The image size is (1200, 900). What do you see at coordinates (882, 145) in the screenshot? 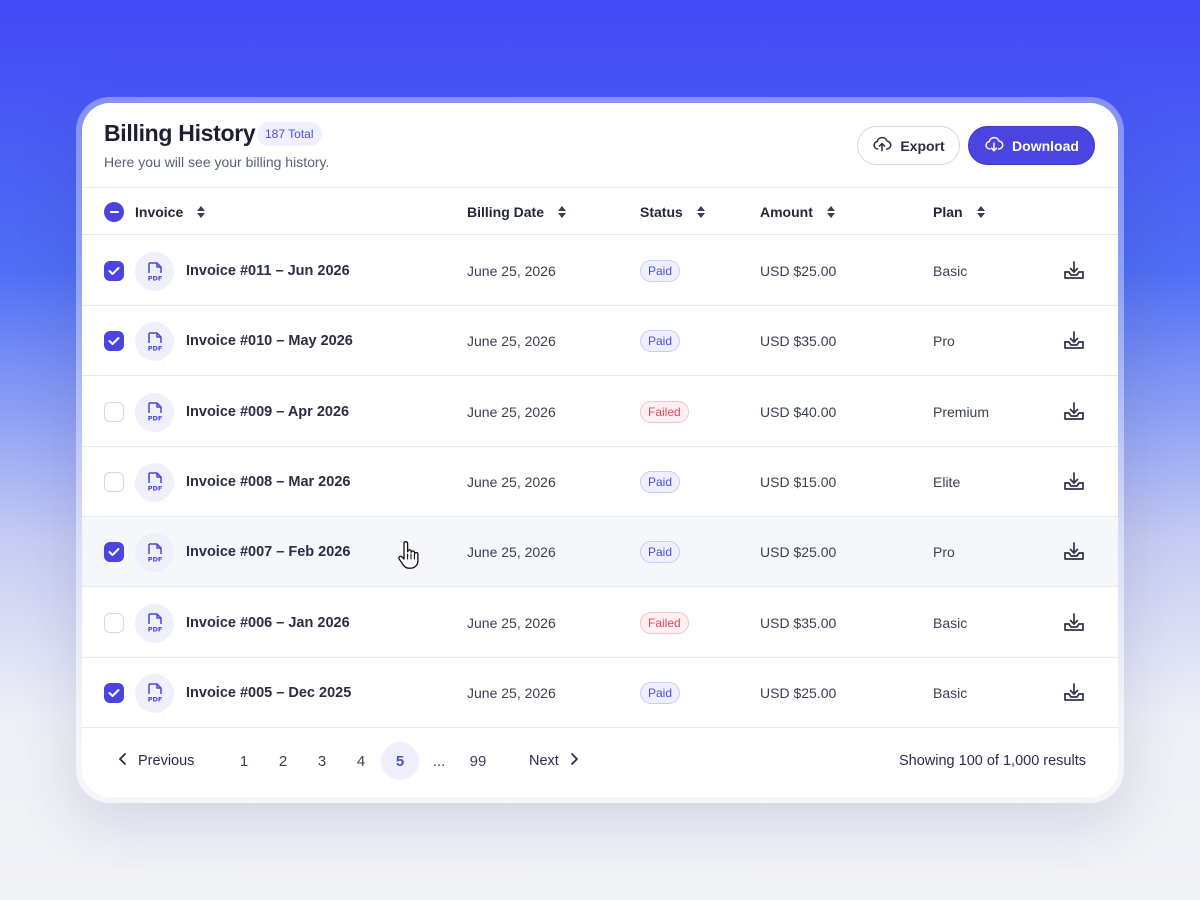
I see `cloud-upload-icon` at bounding box center [882, 145].